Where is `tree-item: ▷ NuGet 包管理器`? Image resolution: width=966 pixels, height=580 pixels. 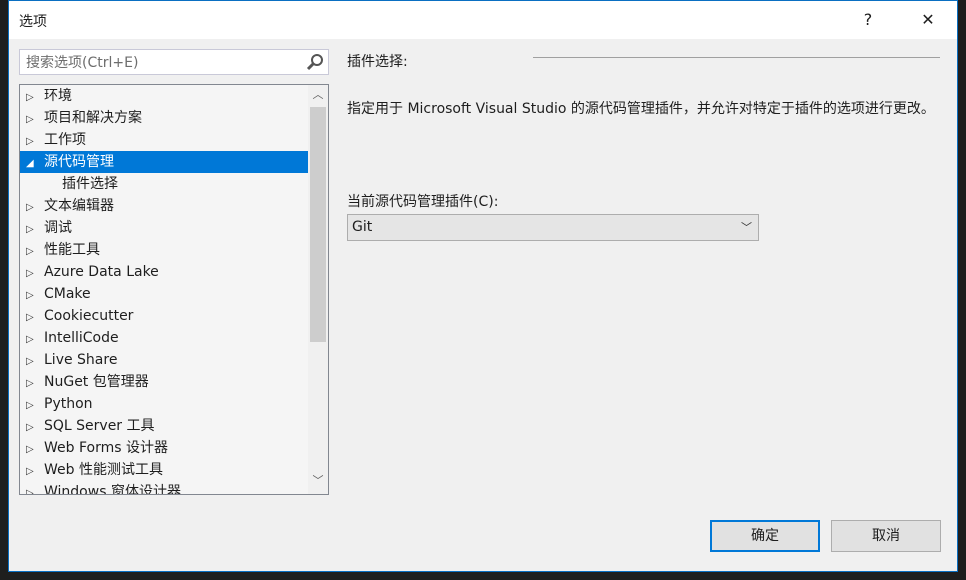
tree-item: ▷ NuGet 包管理器 is located at coordinates (174, 382).